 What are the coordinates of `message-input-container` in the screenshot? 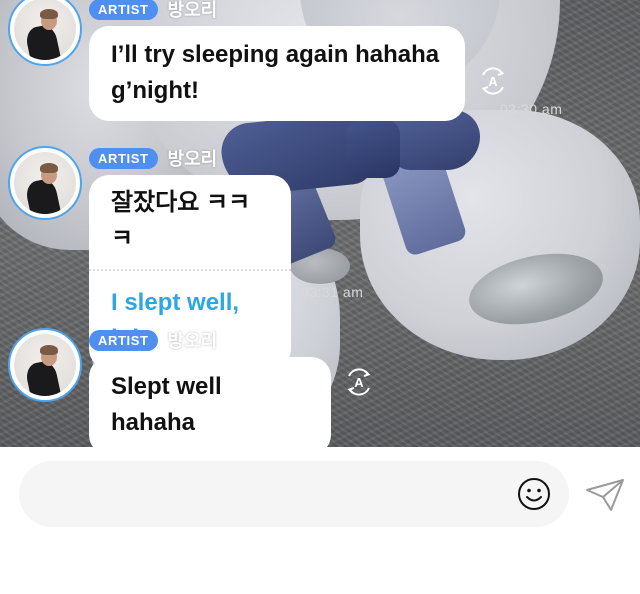 It's located at (294, 494).